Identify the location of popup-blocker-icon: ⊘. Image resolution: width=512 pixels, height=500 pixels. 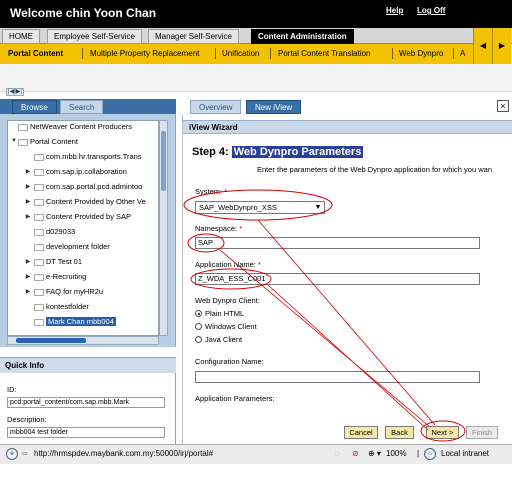
(355, 453).